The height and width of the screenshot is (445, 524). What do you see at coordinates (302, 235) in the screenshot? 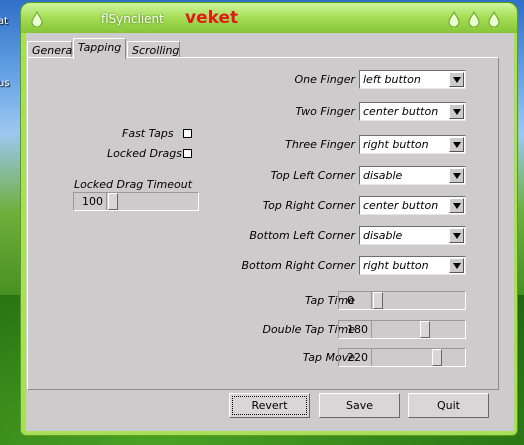
I see `bottom-left-corner-label: Bottom Left Corner` at bounding box center [302, 235].